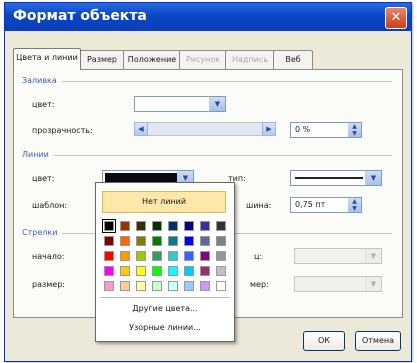 The image size is (417, 363). Describe the element at coordinates (47, 59) in the screenshot. I see `tab-colors-and-lines: Цвета и линии` at that location.